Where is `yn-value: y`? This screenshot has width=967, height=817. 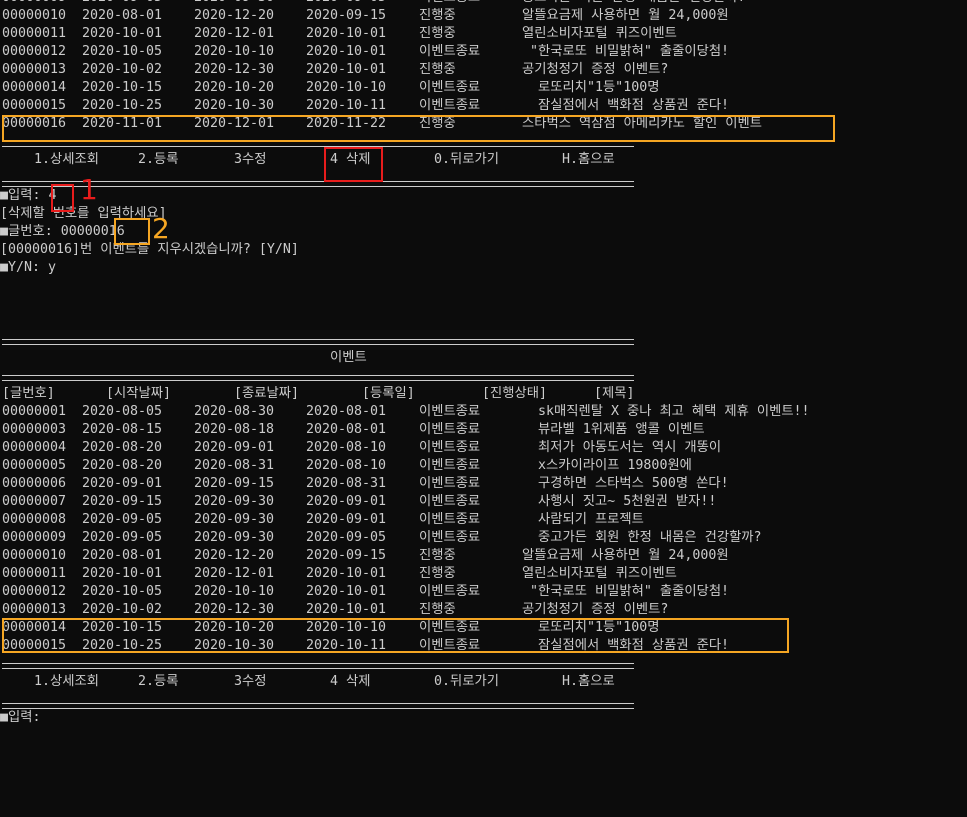
yn-value: y is located at coordinates (52, 267).